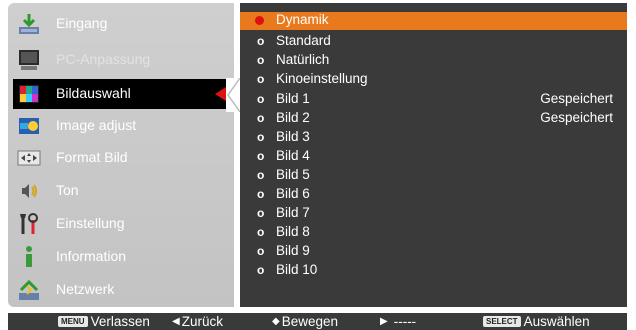  Describe the element at coordinates (309, 321) in the screenshot. I see `move-label: Bewegen` at that location.